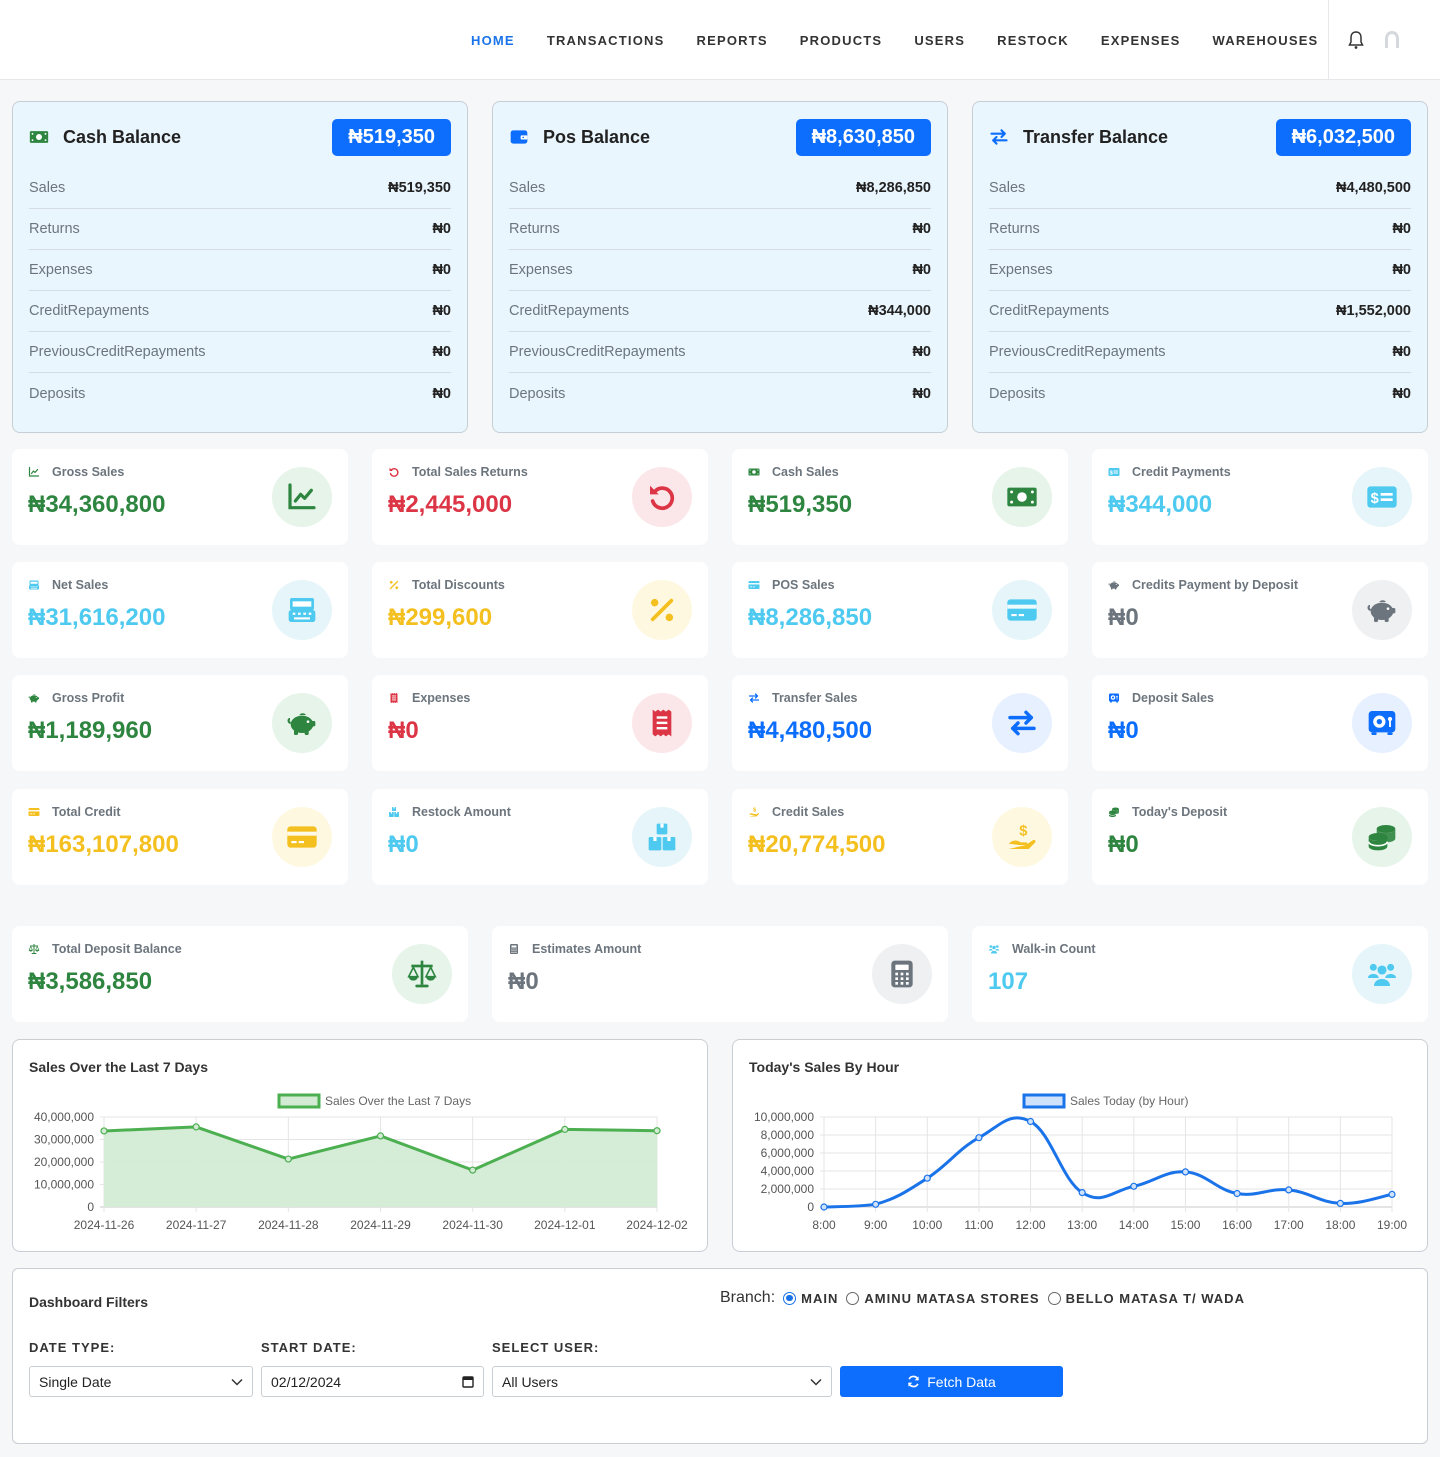 Image resolution: width=1440 pixels, height=1457 pixels. I want to click on radio-selected, so click(790, 1298).